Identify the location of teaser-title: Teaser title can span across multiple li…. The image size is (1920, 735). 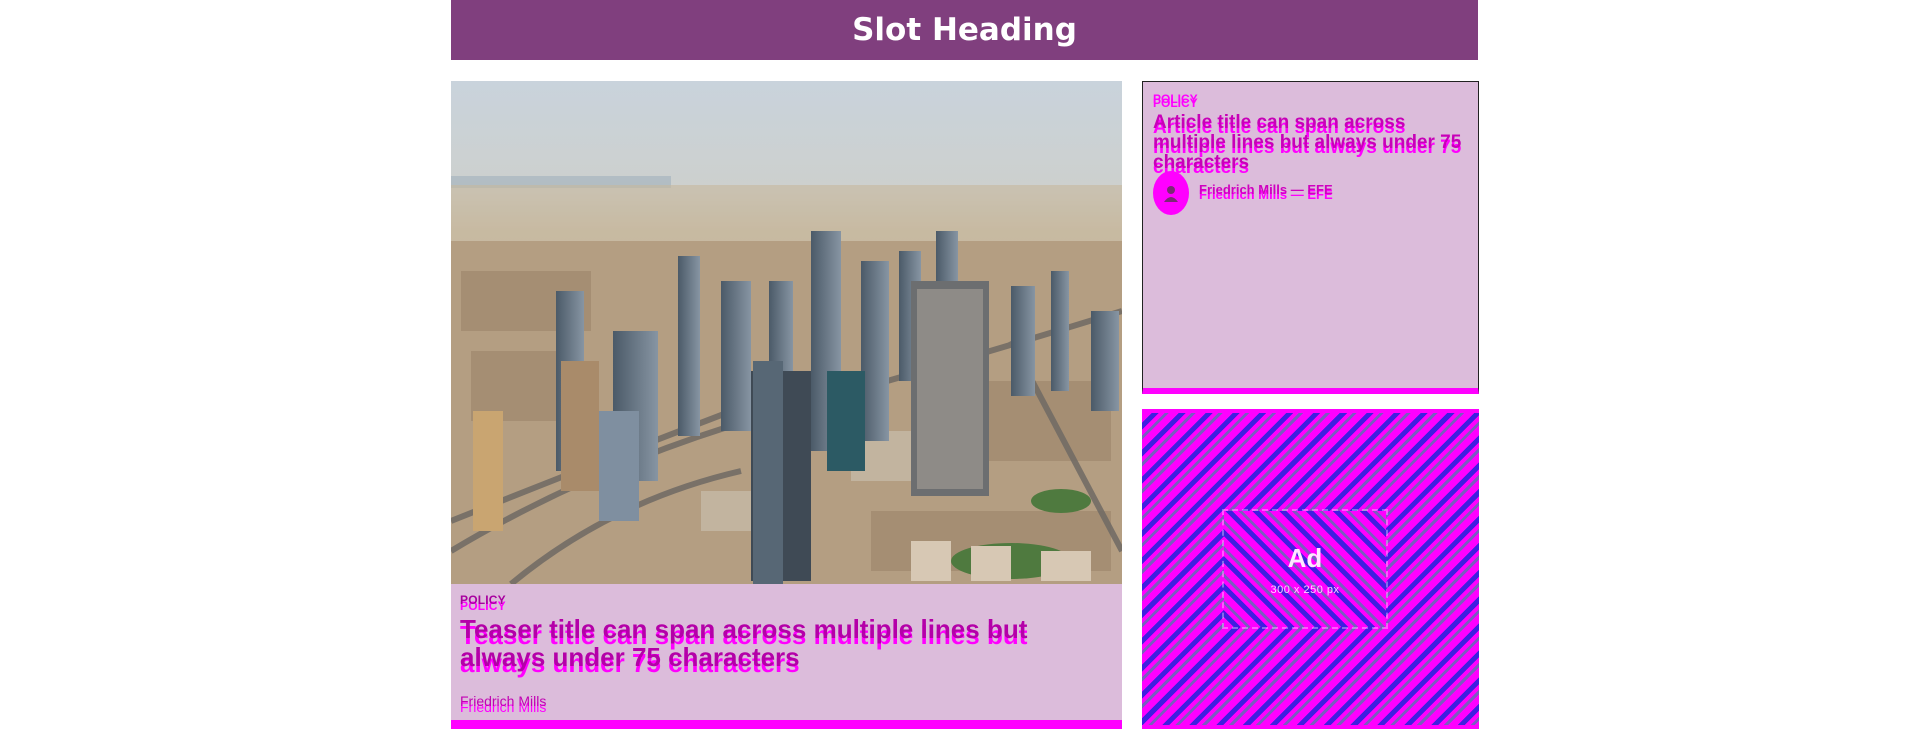
(785, 647).